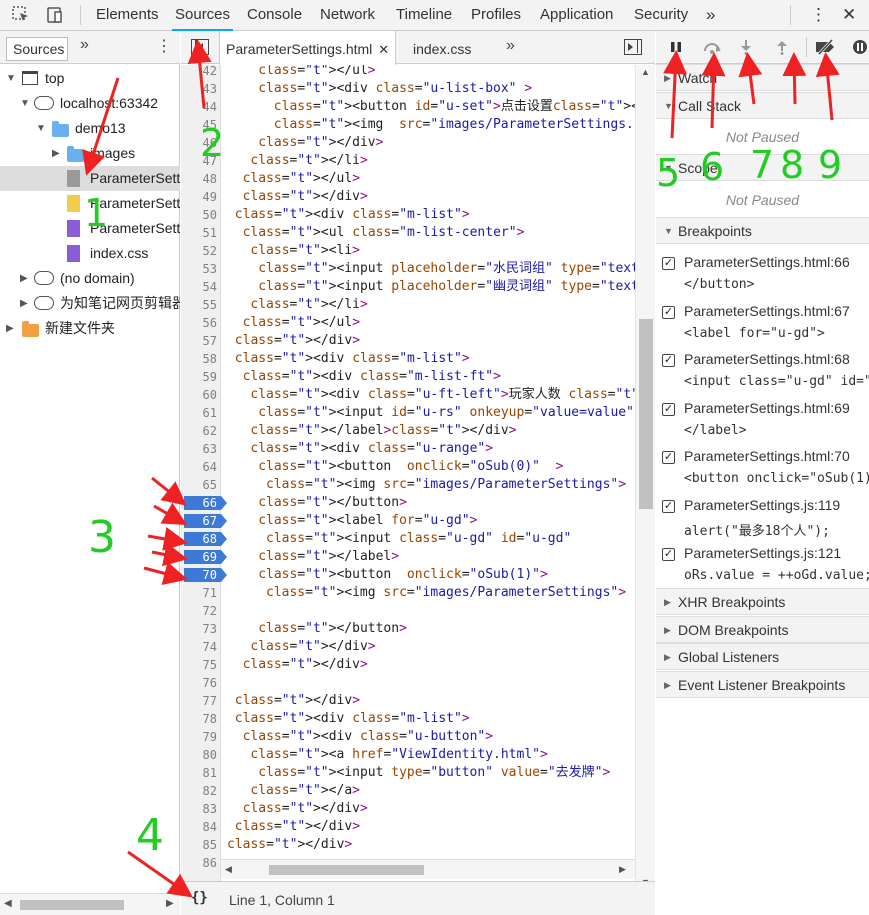  I want to click on line-number: 71, so click(199, 593).